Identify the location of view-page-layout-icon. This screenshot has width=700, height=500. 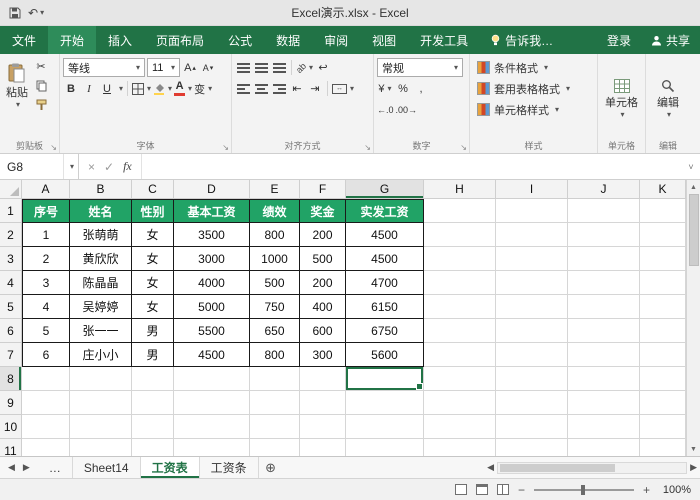
(481, 489).